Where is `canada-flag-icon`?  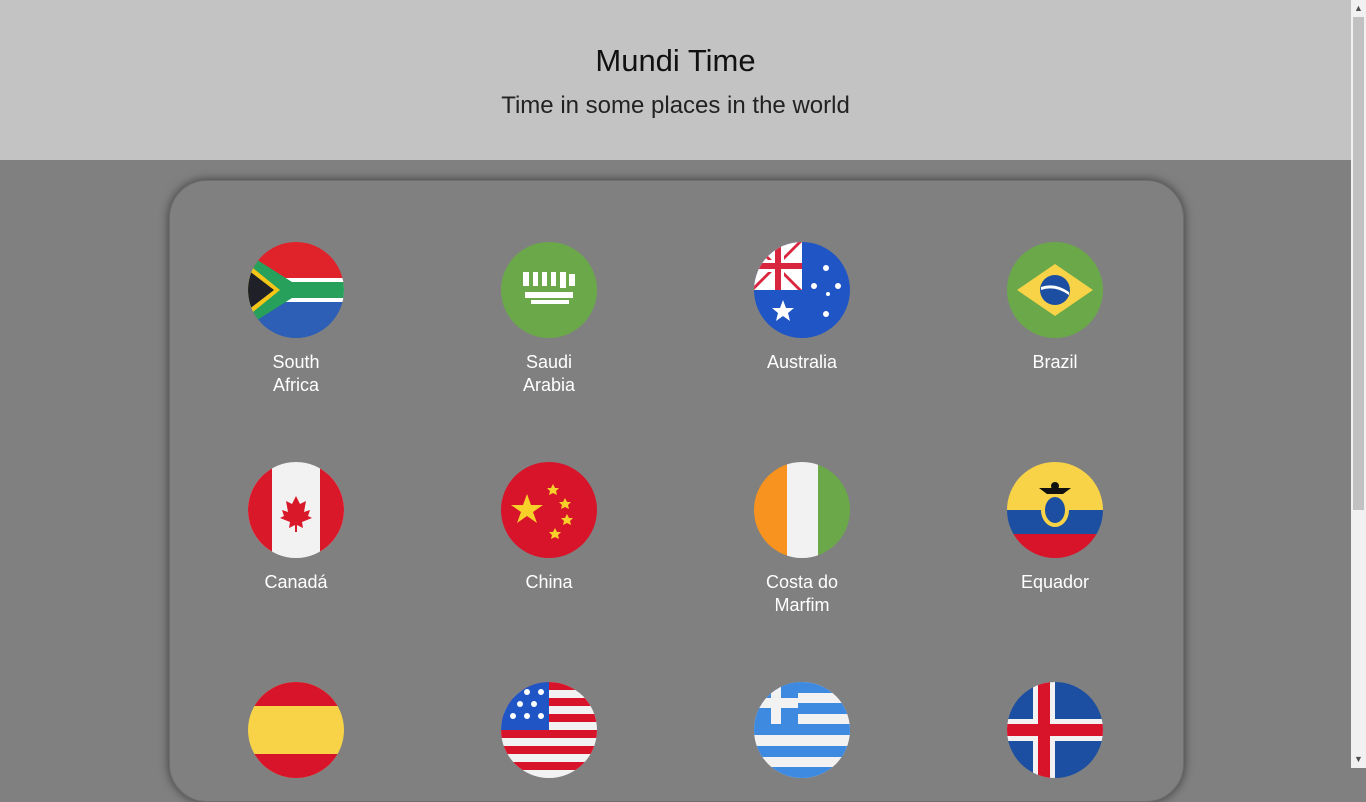
canada-flag-icon is located at coordinates (296, 510).